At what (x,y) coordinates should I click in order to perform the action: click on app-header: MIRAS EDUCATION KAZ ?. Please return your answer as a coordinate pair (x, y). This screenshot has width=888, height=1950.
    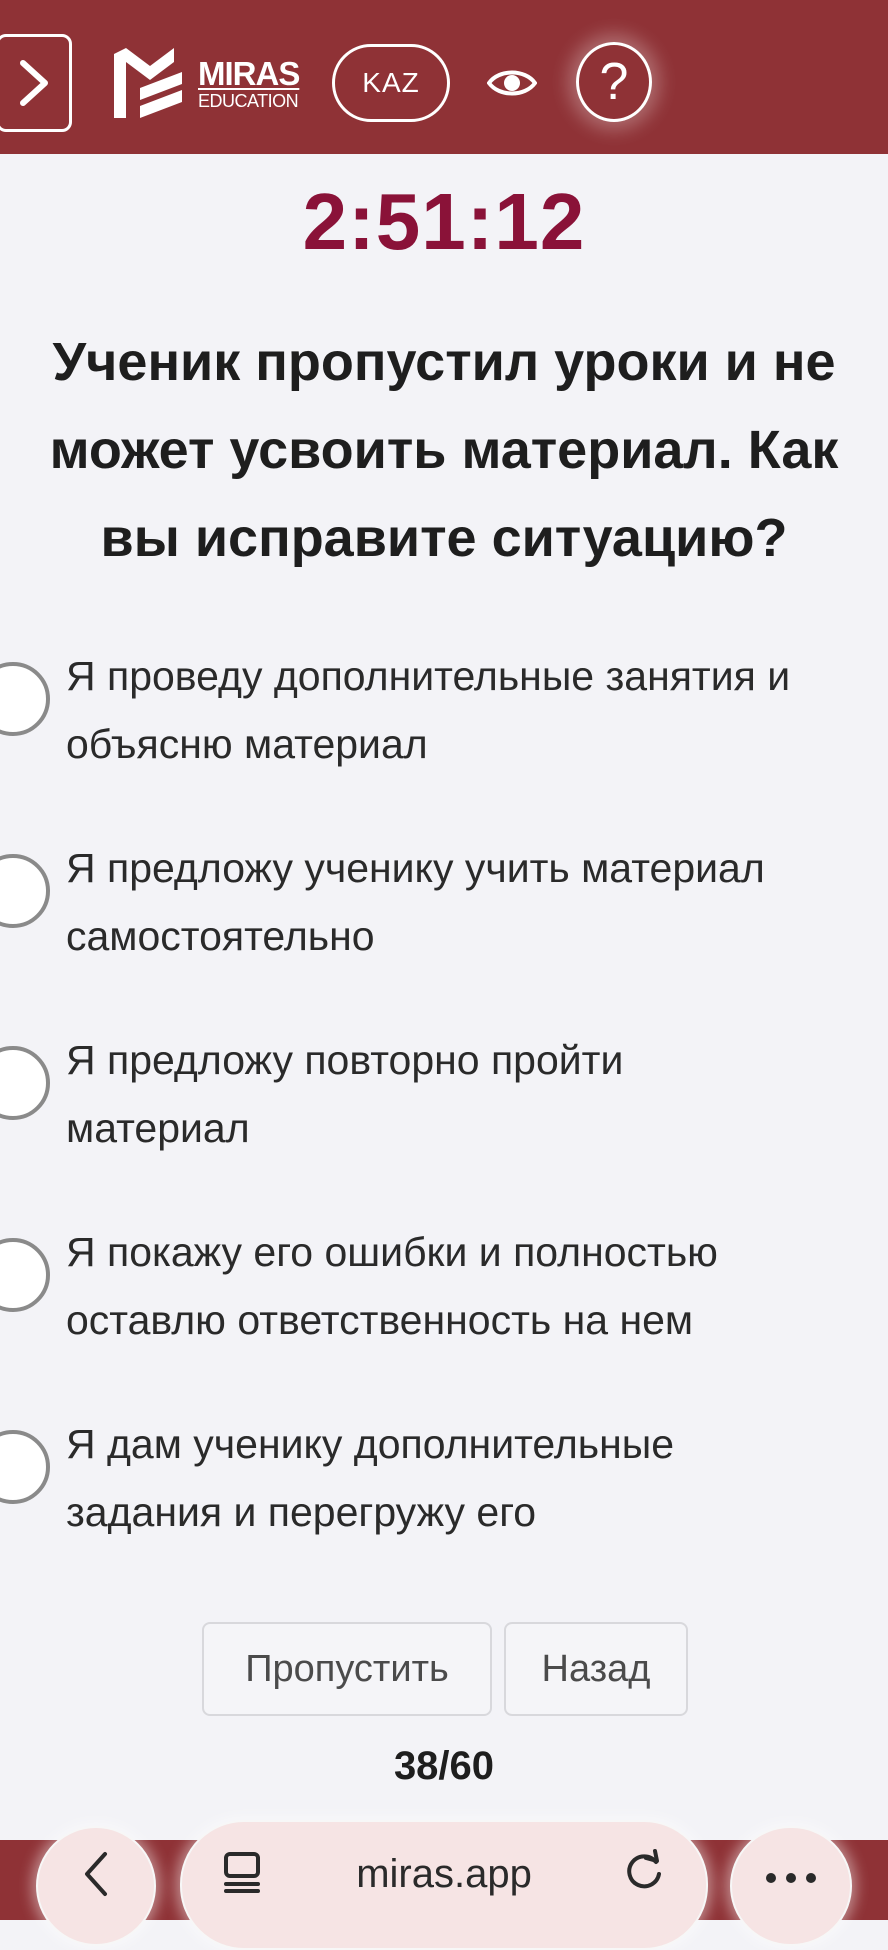
    Looking at the image, I should click on (444, 77).